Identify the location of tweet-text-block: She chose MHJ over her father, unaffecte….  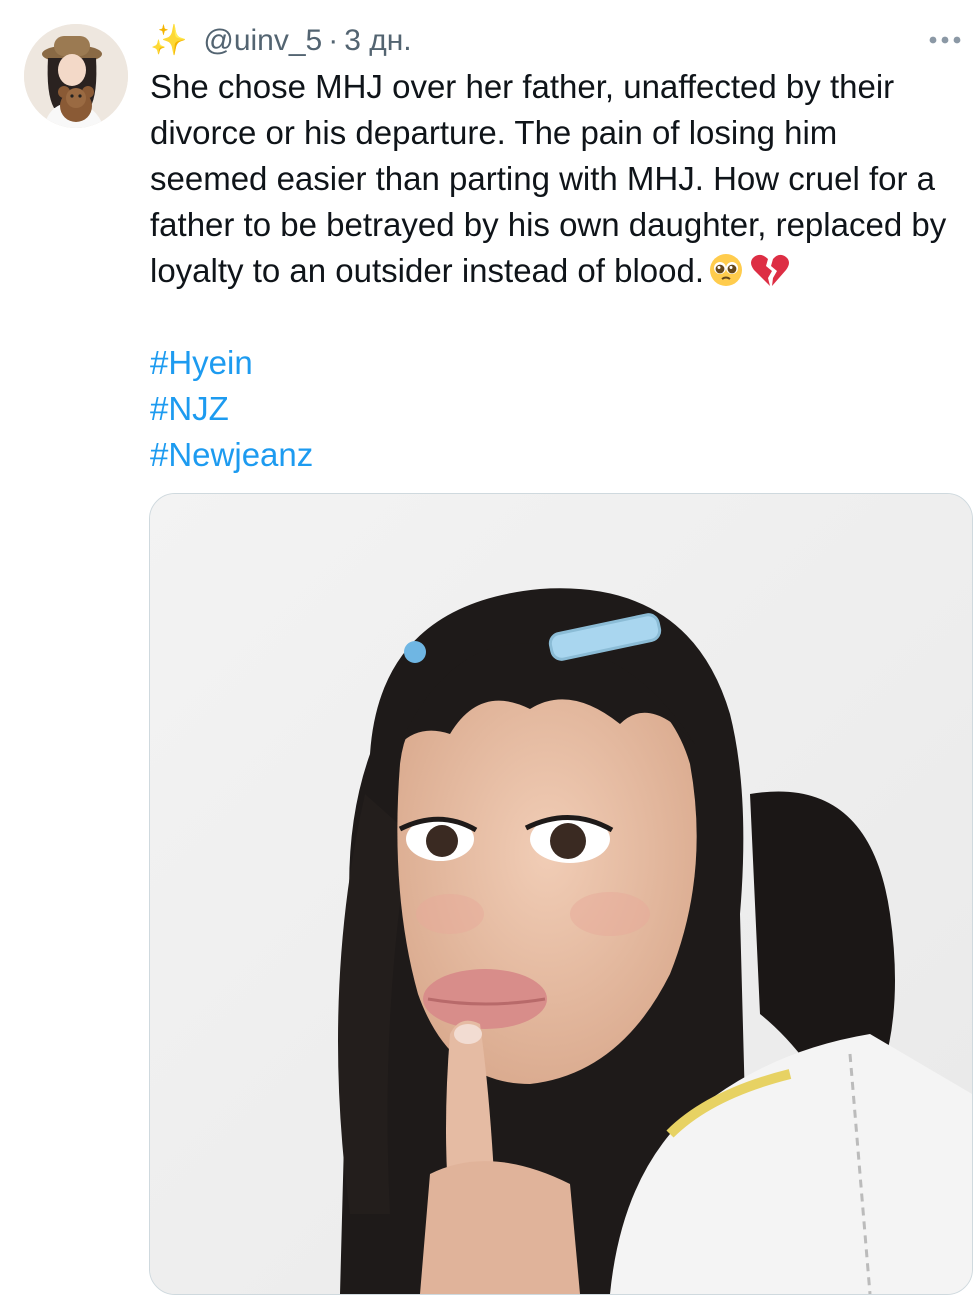
(550, 182).